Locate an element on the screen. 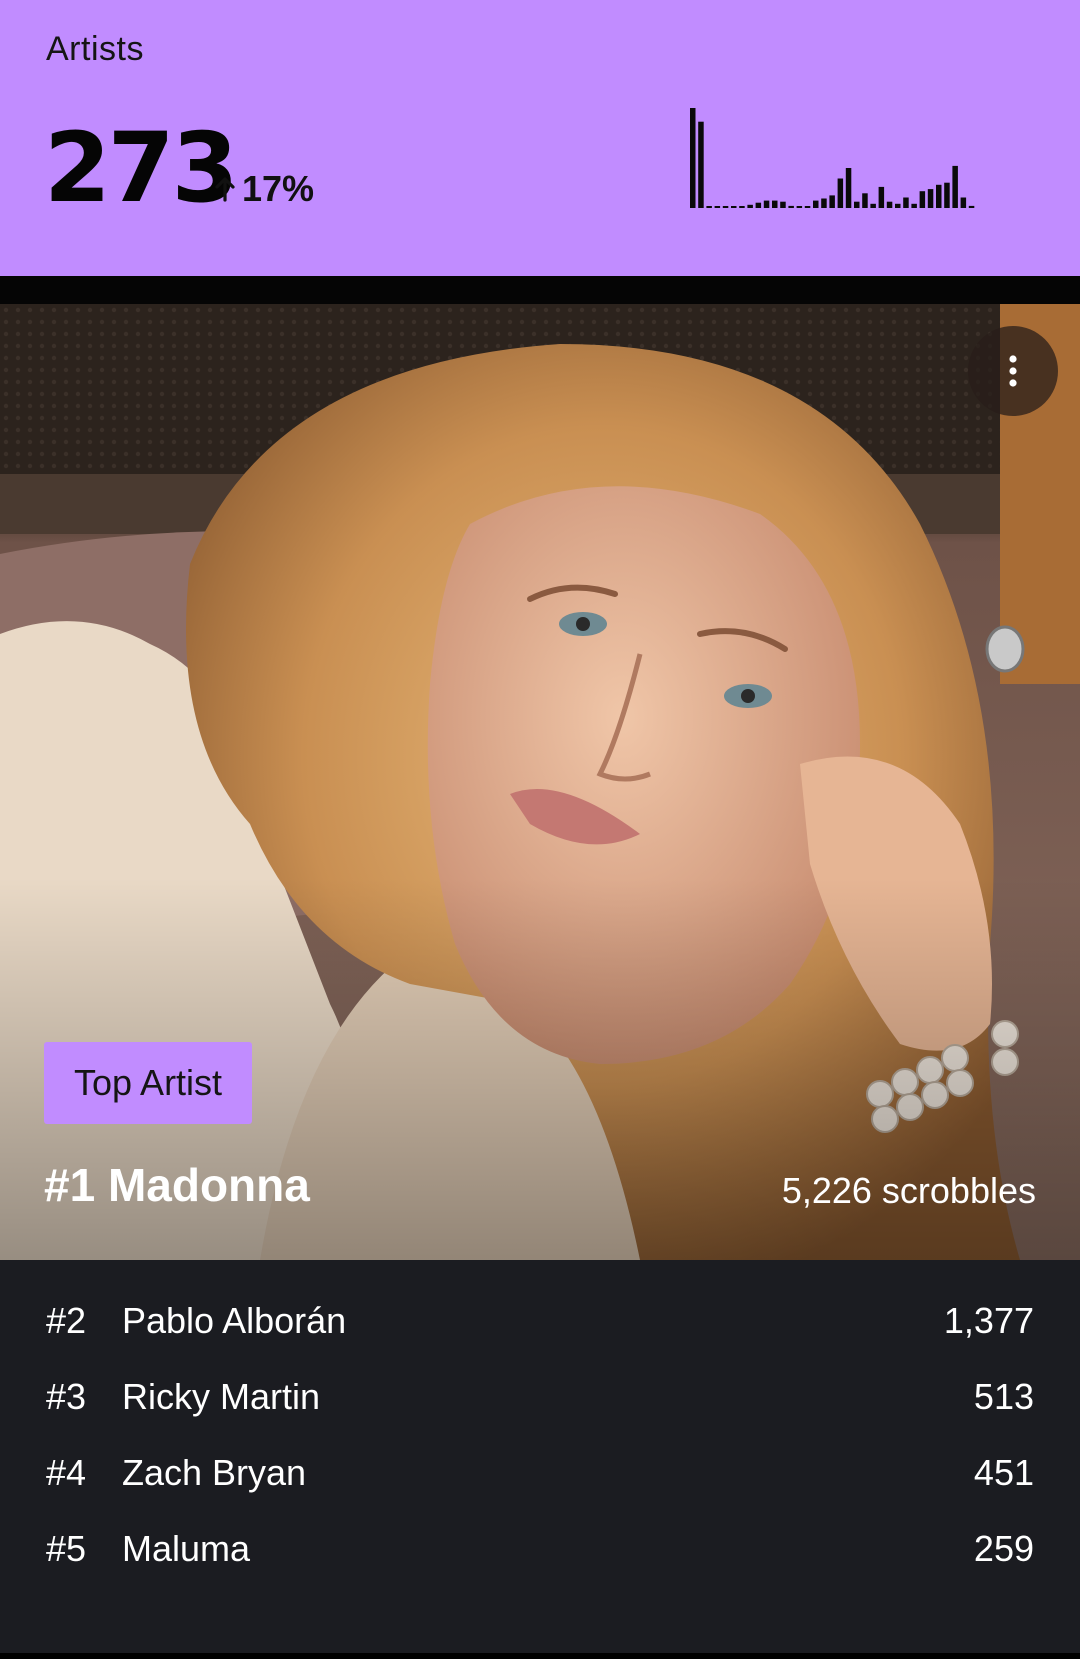  more-vertical-icon is located at coordinates (1013, 371).